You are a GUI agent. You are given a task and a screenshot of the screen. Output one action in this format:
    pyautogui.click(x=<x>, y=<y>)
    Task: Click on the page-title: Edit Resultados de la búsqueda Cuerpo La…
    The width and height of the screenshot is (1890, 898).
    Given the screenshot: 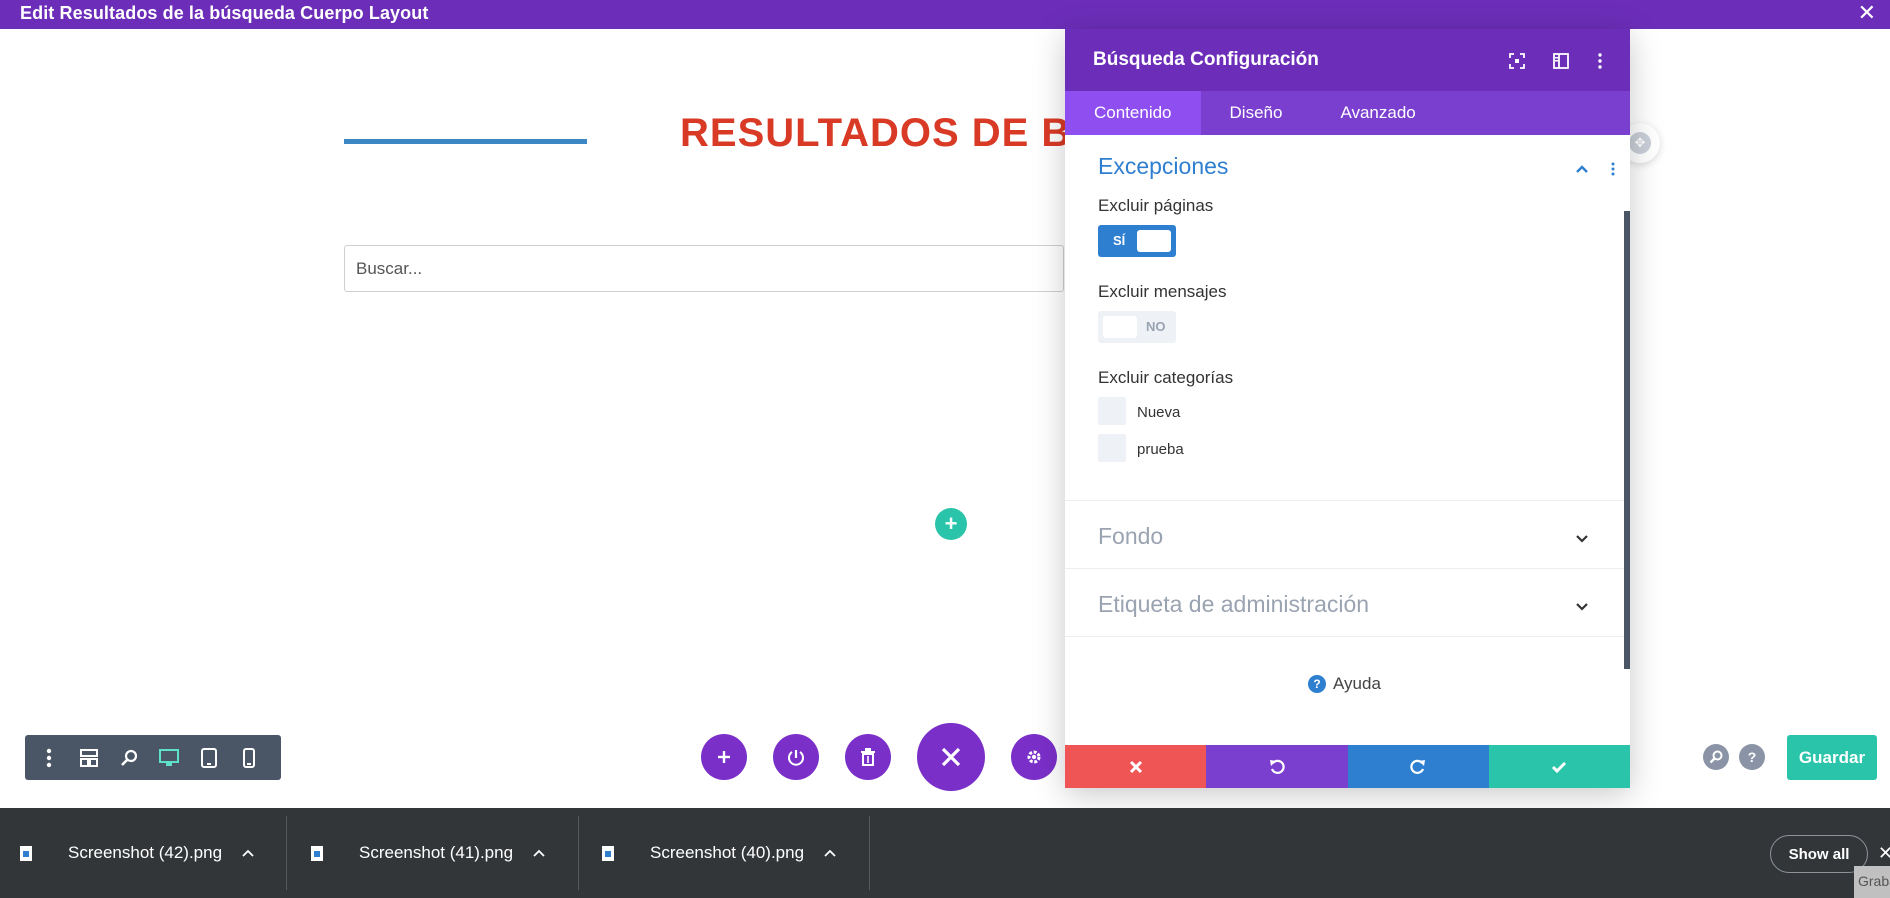 What is the action you would take?
    pyautogui.click(x=224, y=13)
    